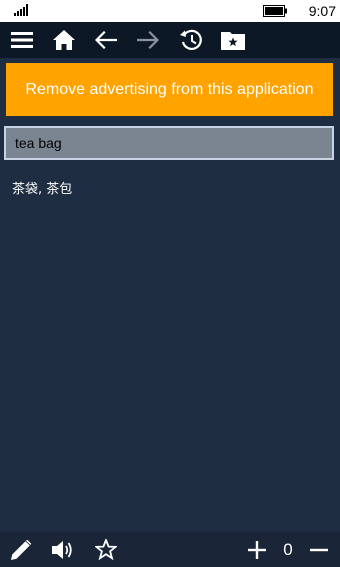  I want to click on home-button, so click(64, 40).